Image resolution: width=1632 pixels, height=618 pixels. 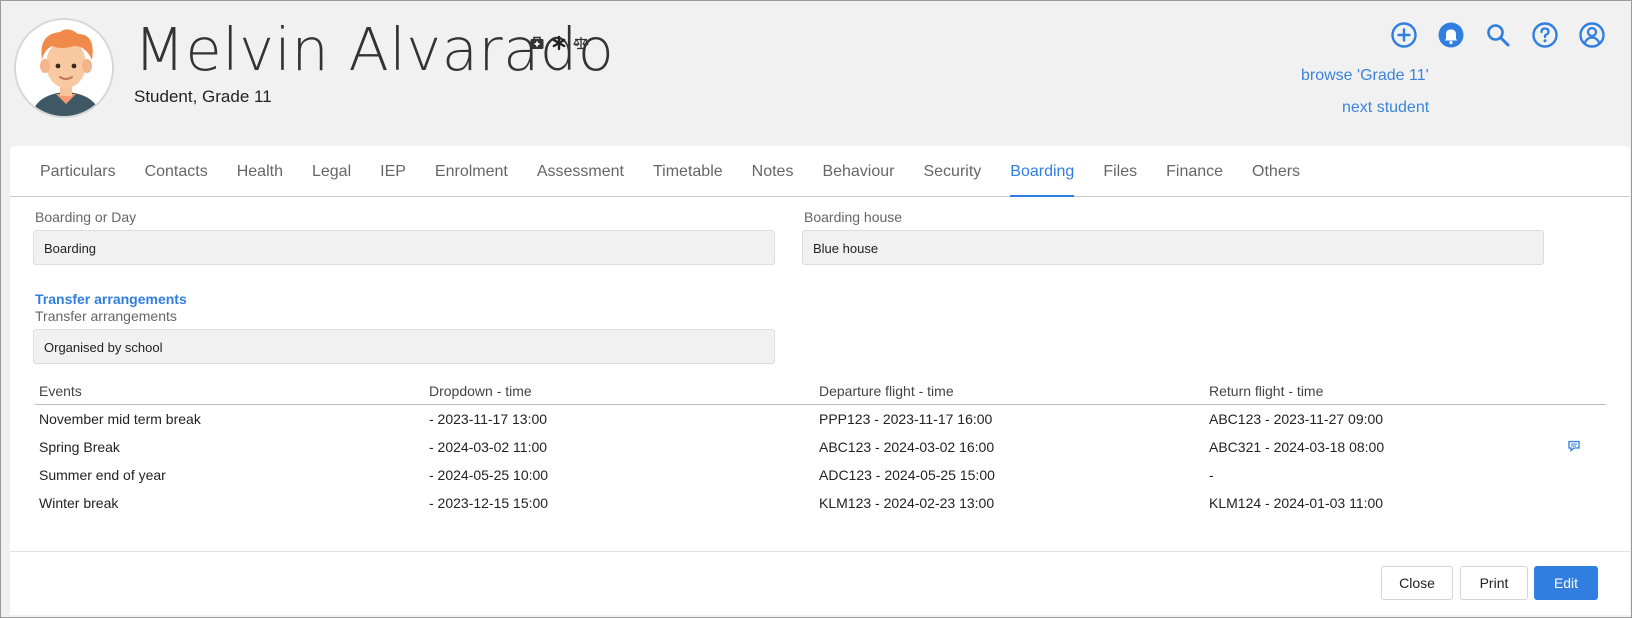 I want to click on dropdown-time-cell: - 2024-03-02 11:00, so click(x=488, y=446).